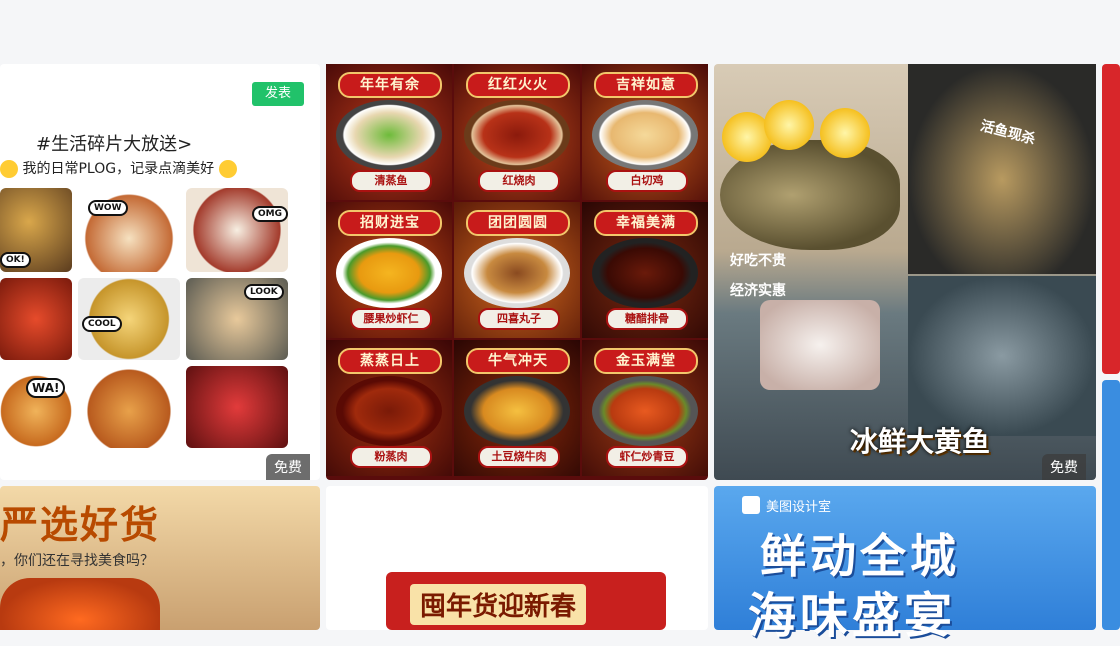 The image size is (1120, 646). I want to click on photo-hotpot, so click(237, 407).